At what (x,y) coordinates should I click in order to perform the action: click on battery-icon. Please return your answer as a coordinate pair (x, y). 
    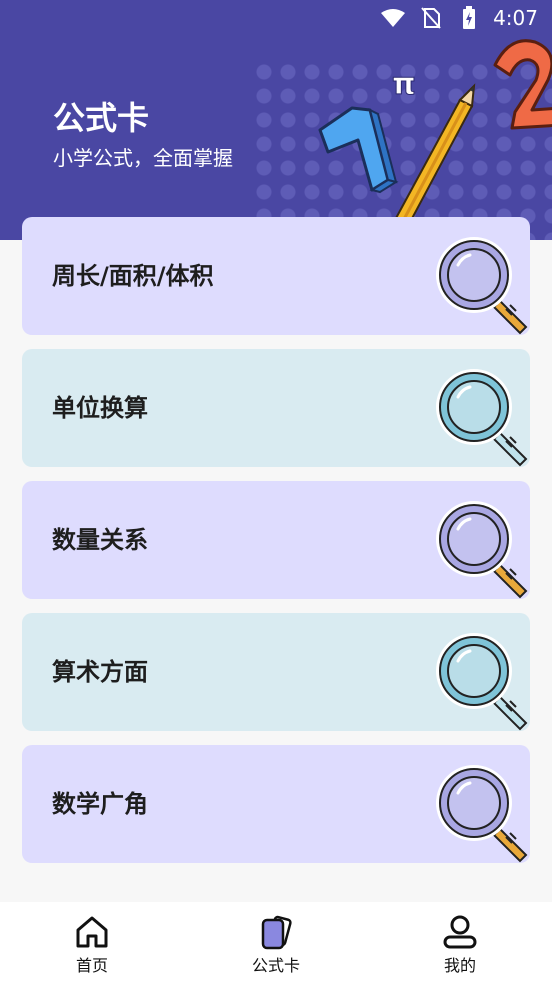
    Looking at the image, I should click on (469, 17).